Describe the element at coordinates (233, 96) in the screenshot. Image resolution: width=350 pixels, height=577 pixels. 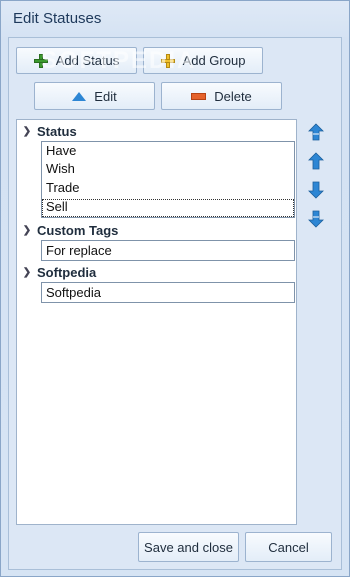
I see `delete-label: Delete` at that location.